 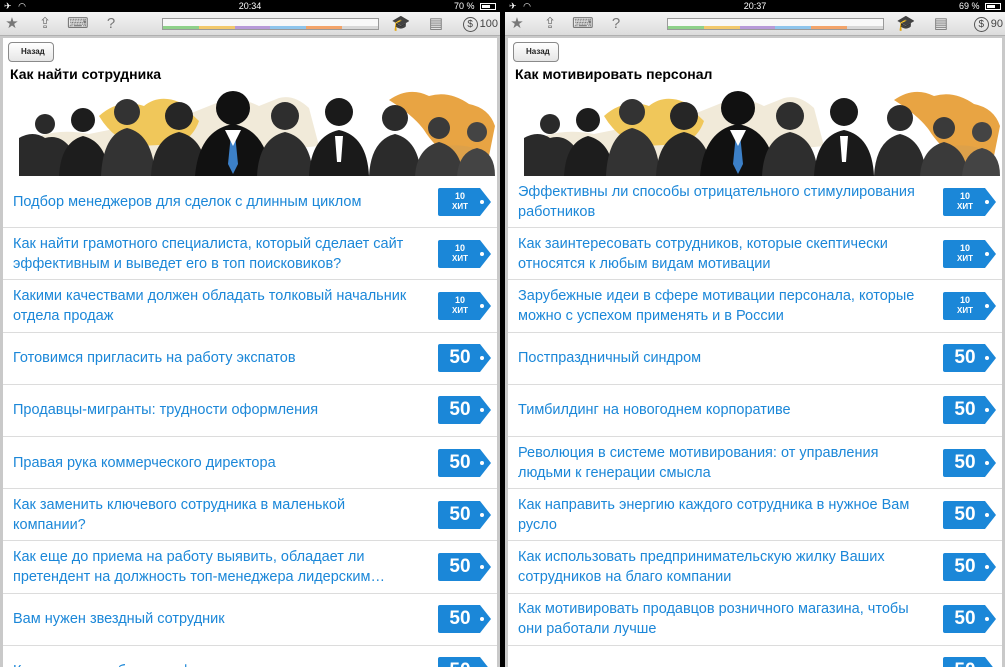 I want to click on list-item: Правая рука коммерческого директора 50, so click(x=250, y=463).